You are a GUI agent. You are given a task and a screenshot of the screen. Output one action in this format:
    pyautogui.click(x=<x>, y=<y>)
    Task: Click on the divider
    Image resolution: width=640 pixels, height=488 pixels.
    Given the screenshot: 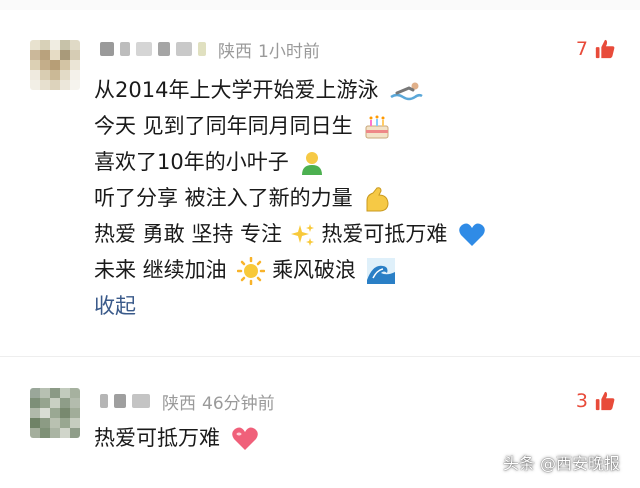 What is the action you would take?
    pyautogui.click(x=320, y=356)
    